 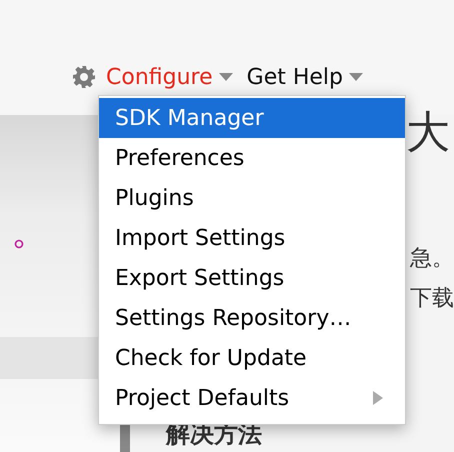 I want to click on menu-item: SDK Manager, so click(x=252, y=118).